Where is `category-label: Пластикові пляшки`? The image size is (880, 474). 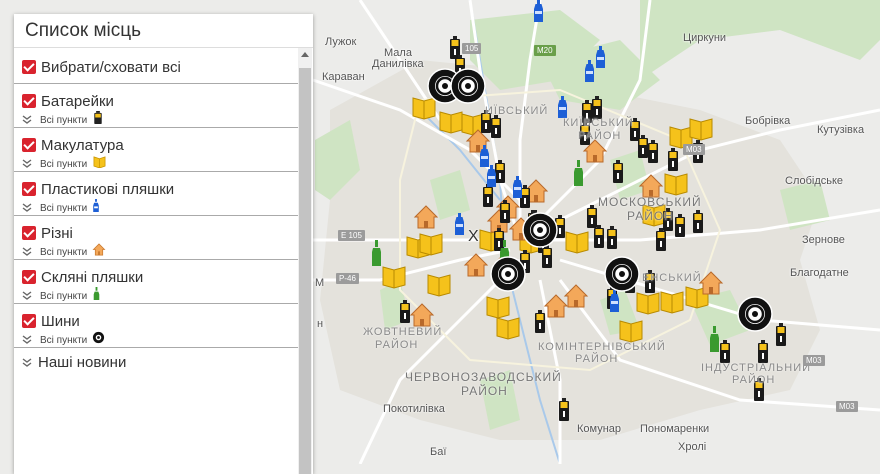 category-label: Пластикові пляшки is located at coordinates (107, 189).